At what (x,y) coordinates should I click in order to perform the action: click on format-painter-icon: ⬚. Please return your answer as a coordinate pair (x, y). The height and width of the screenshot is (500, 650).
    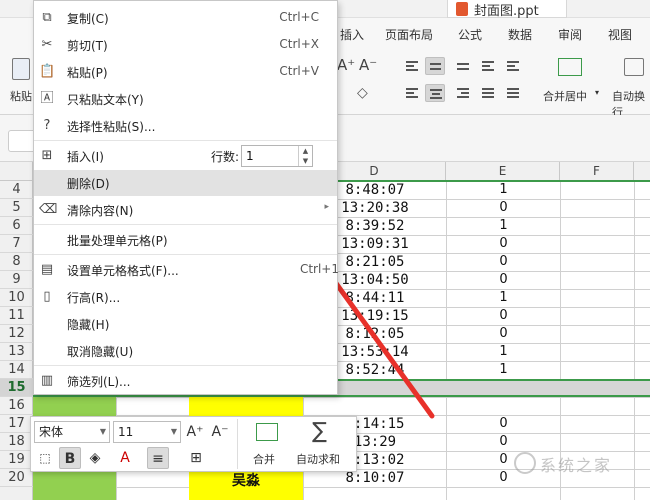
    Looking at the image, I should click on (45, 458).